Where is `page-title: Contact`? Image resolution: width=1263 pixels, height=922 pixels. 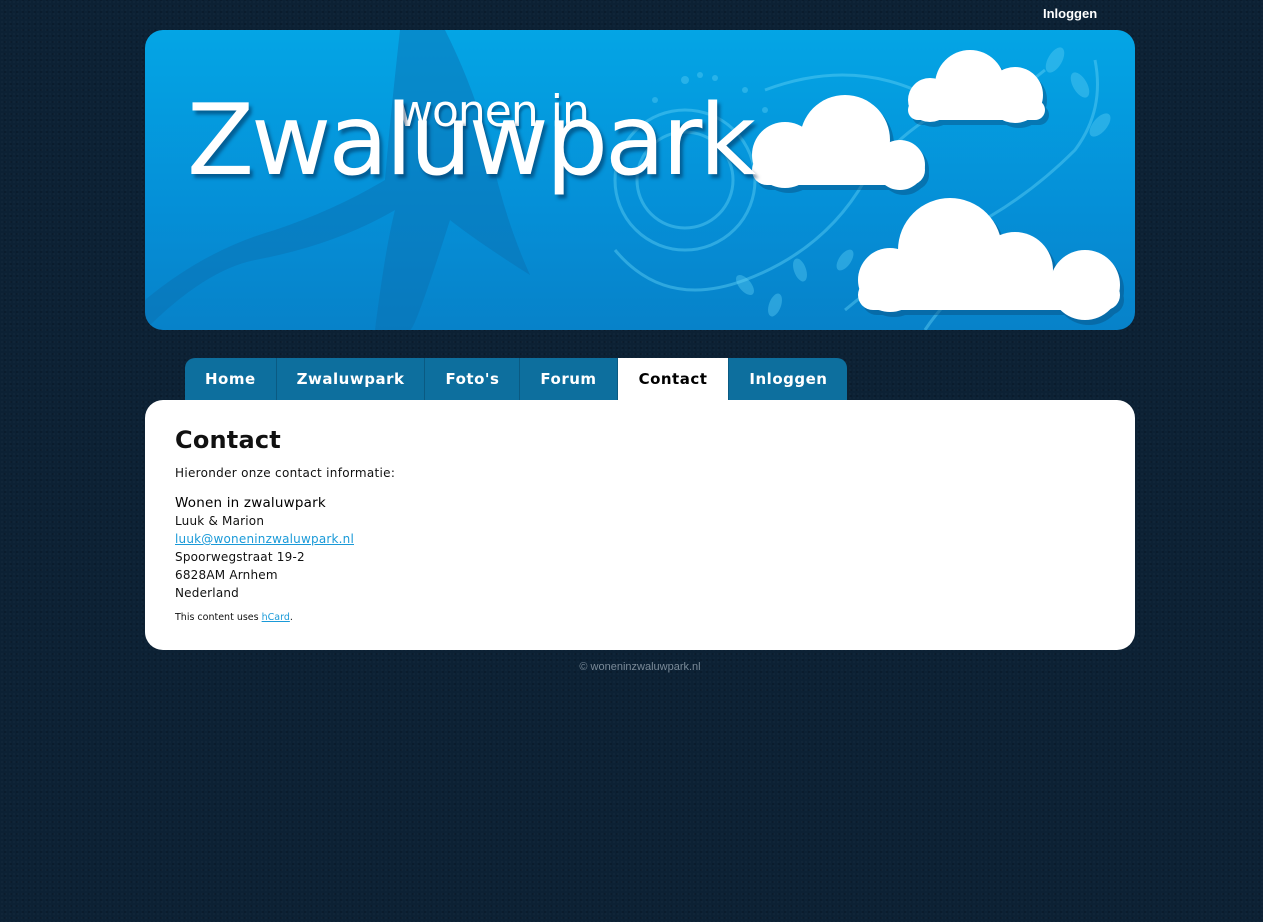 page-title: Contact is located at coordinates (228, 440).